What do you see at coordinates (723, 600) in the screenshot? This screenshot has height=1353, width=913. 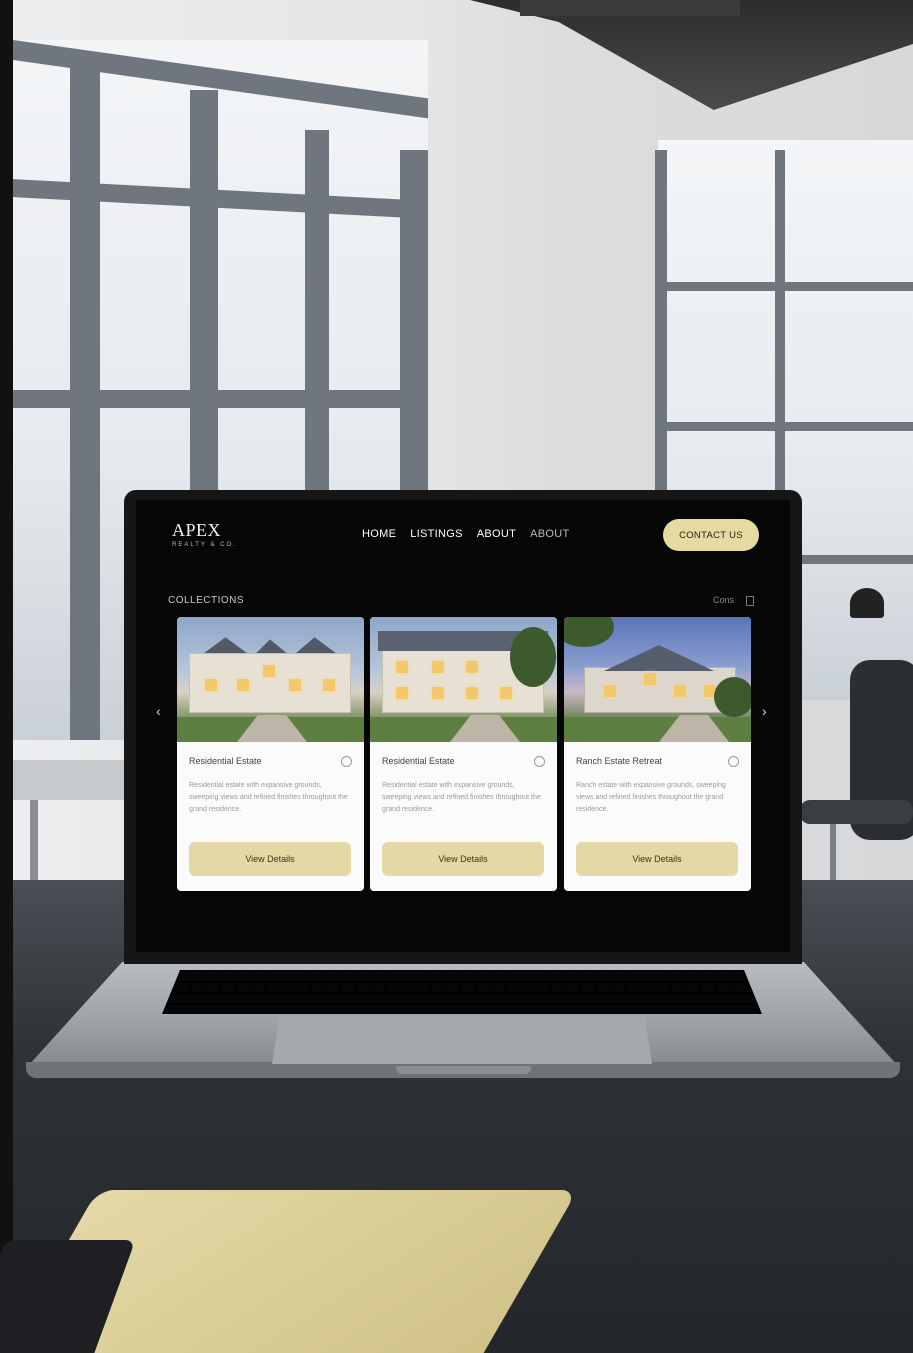 I see `section-view-toggle: Cons` at bounding box center [723, 600].